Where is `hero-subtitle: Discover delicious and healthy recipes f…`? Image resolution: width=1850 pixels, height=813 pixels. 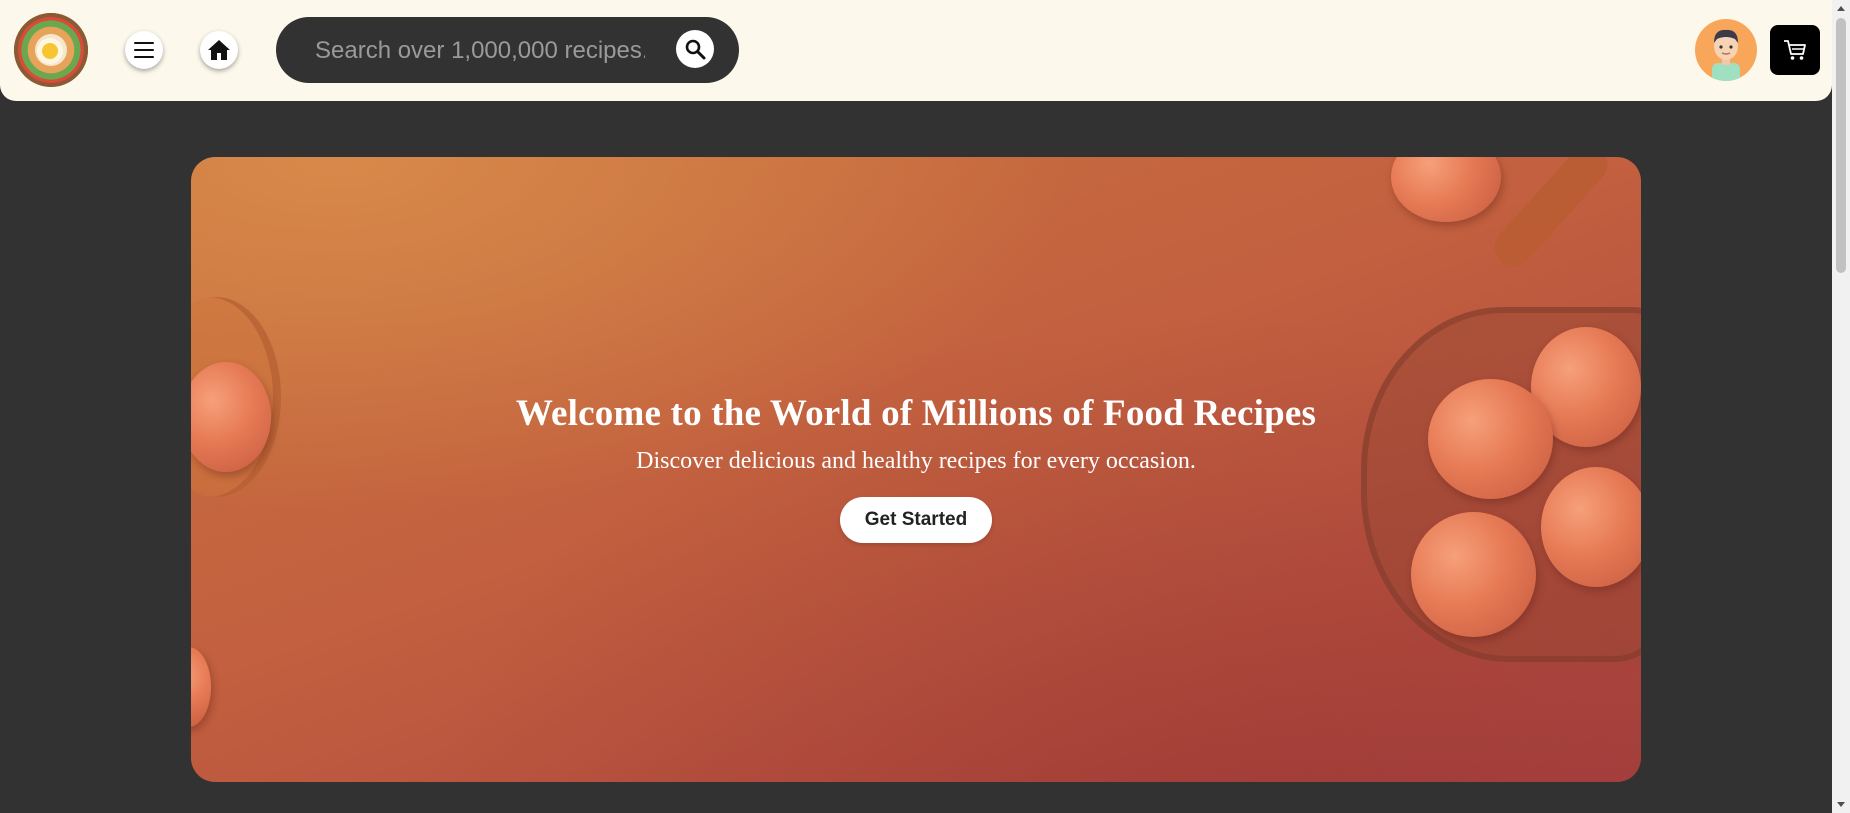 hero-subtitle: Discover delicious and healthy recipes f… is located at coordinates (916, 461).